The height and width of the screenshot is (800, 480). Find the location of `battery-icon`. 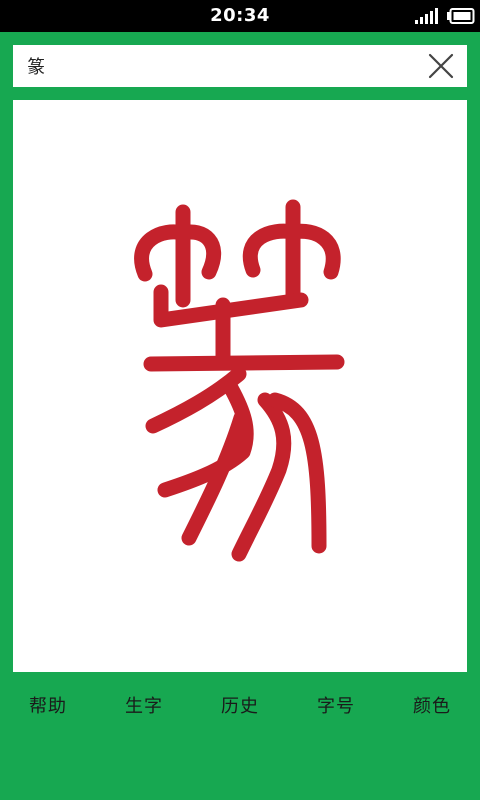

battery-icon is located at coordinates (461, 16).